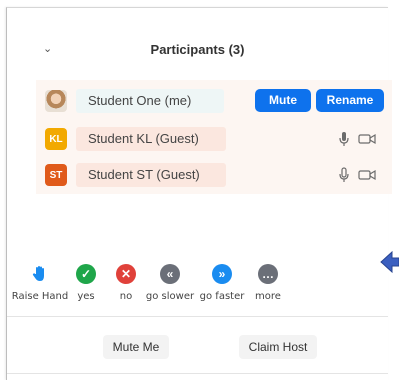  I want to click on page-title: Participants (3), so click(197, 49).